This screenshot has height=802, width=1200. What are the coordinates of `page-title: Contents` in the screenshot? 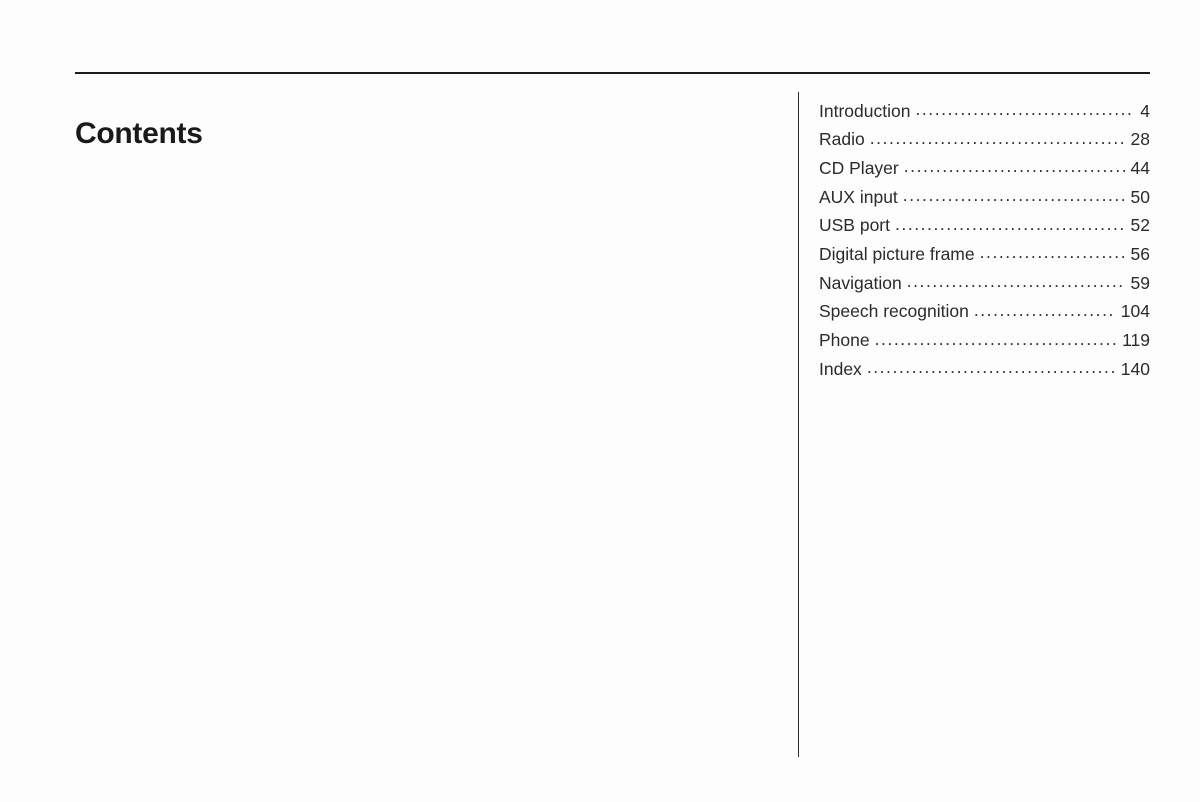 It's located at (139, 134).